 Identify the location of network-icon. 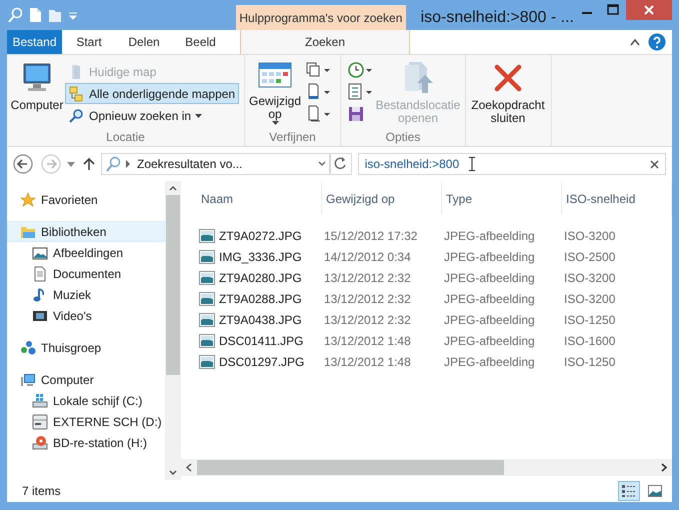
(28, 348).